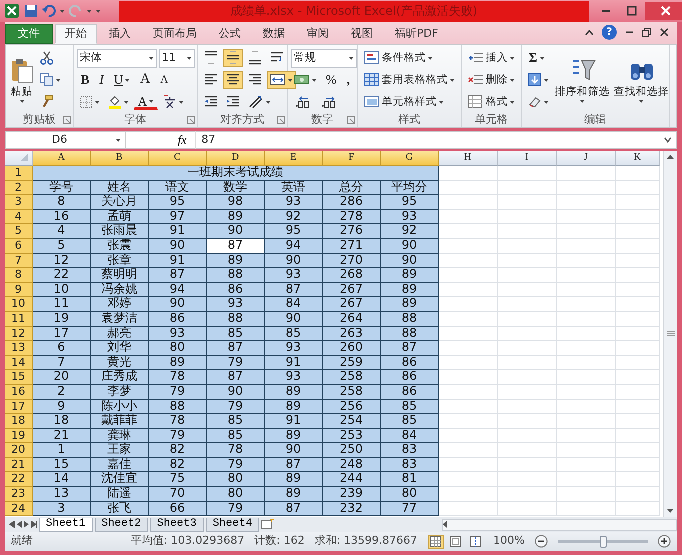 The image size is (682, 555). Describe the element at coordinates (76, 34) in the screenshot. I see `ribbon-tab: 开始` at that location.